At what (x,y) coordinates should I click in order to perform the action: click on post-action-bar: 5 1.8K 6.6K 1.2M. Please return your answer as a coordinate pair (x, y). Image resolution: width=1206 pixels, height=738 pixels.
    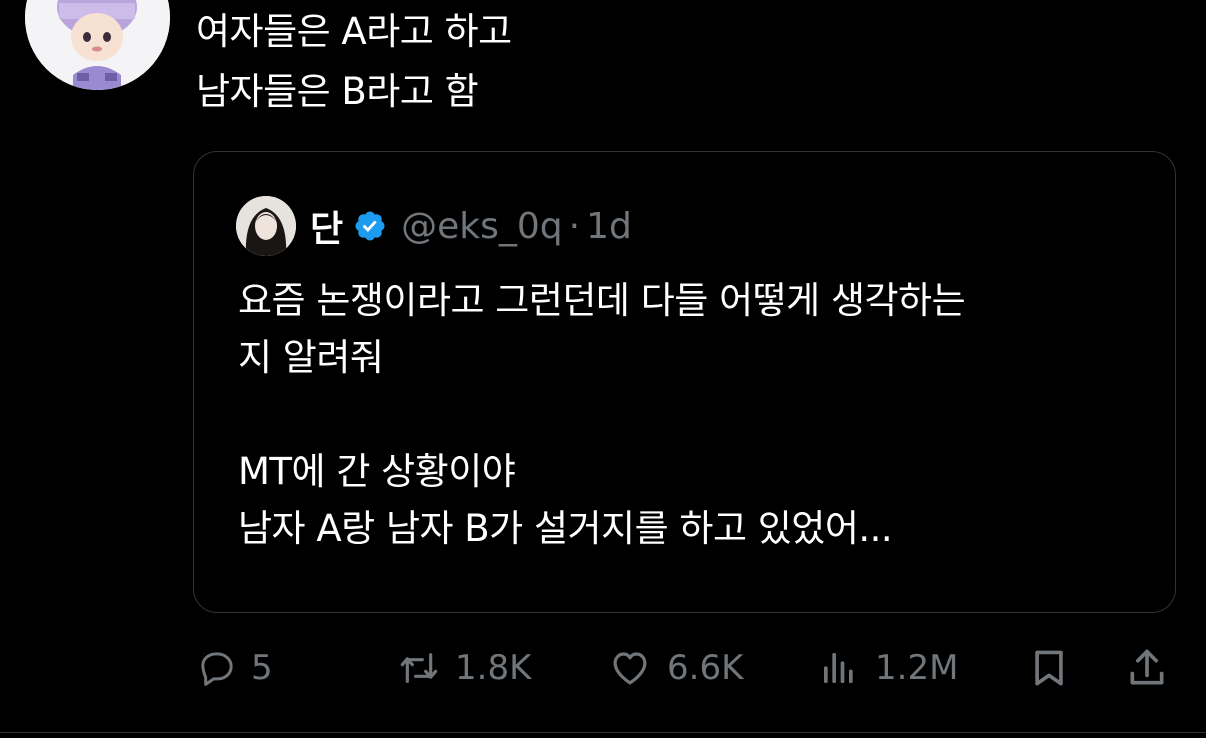
    Looking at the image, I should click on (687, 668).